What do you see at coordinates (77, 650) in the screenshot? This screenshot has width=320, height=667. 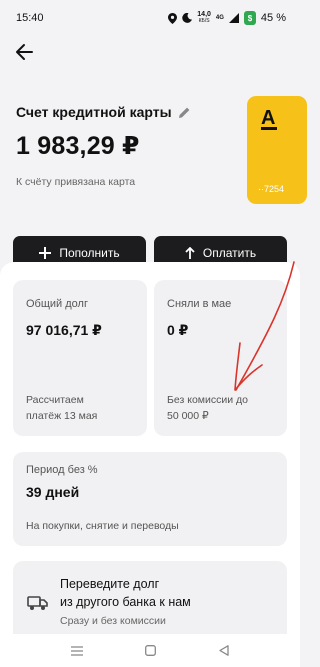 I see `menu-icon` at bounding box center [77, 650].